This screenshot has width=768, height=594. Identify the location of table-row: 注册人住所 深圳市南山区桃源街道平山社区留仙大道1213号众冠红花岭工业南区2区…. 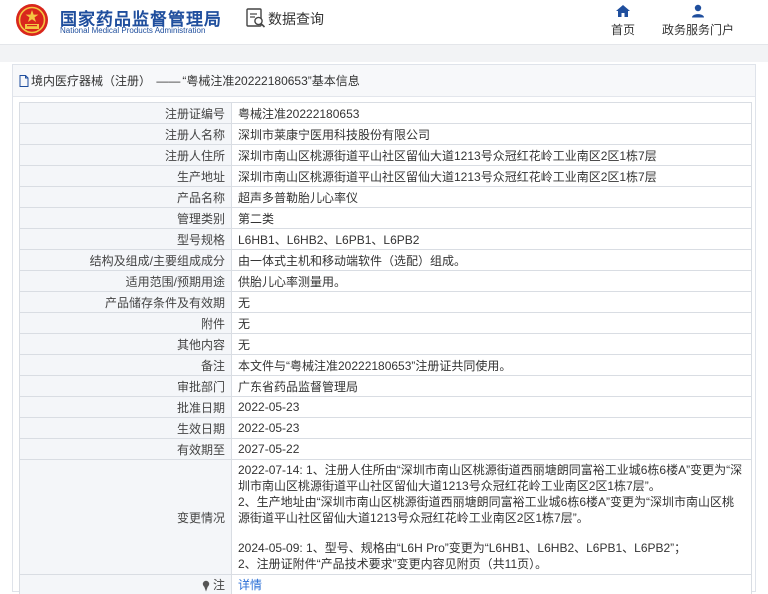
(385, 155).